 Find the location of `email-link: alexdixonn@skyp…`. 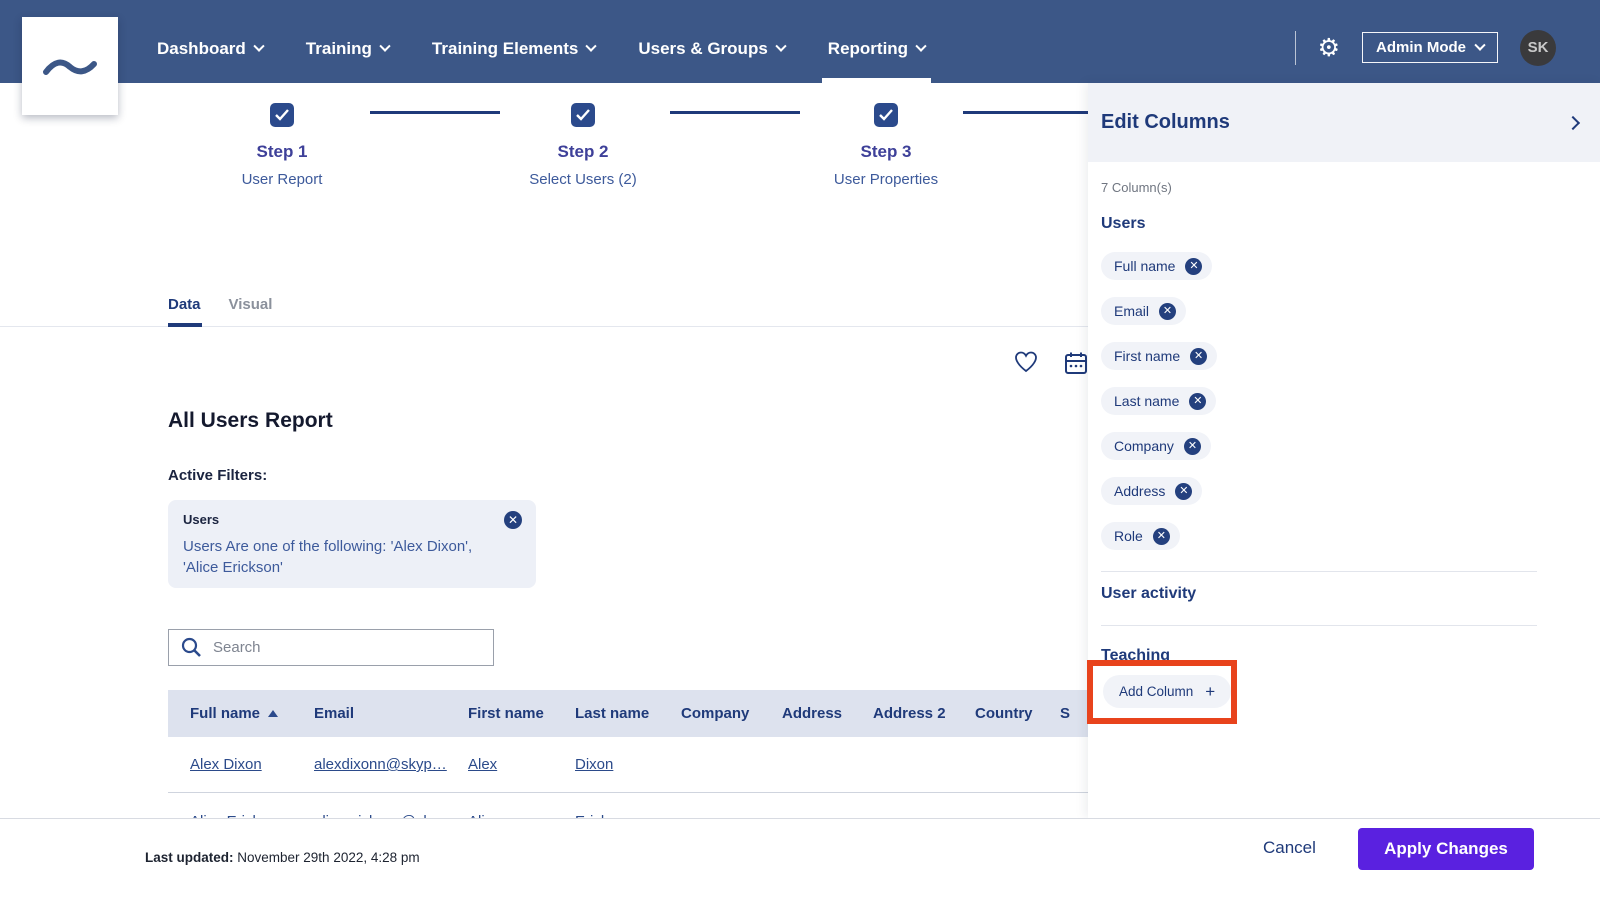

email-link: alexdixonn@skyp… is located at coordinates (380, 764).